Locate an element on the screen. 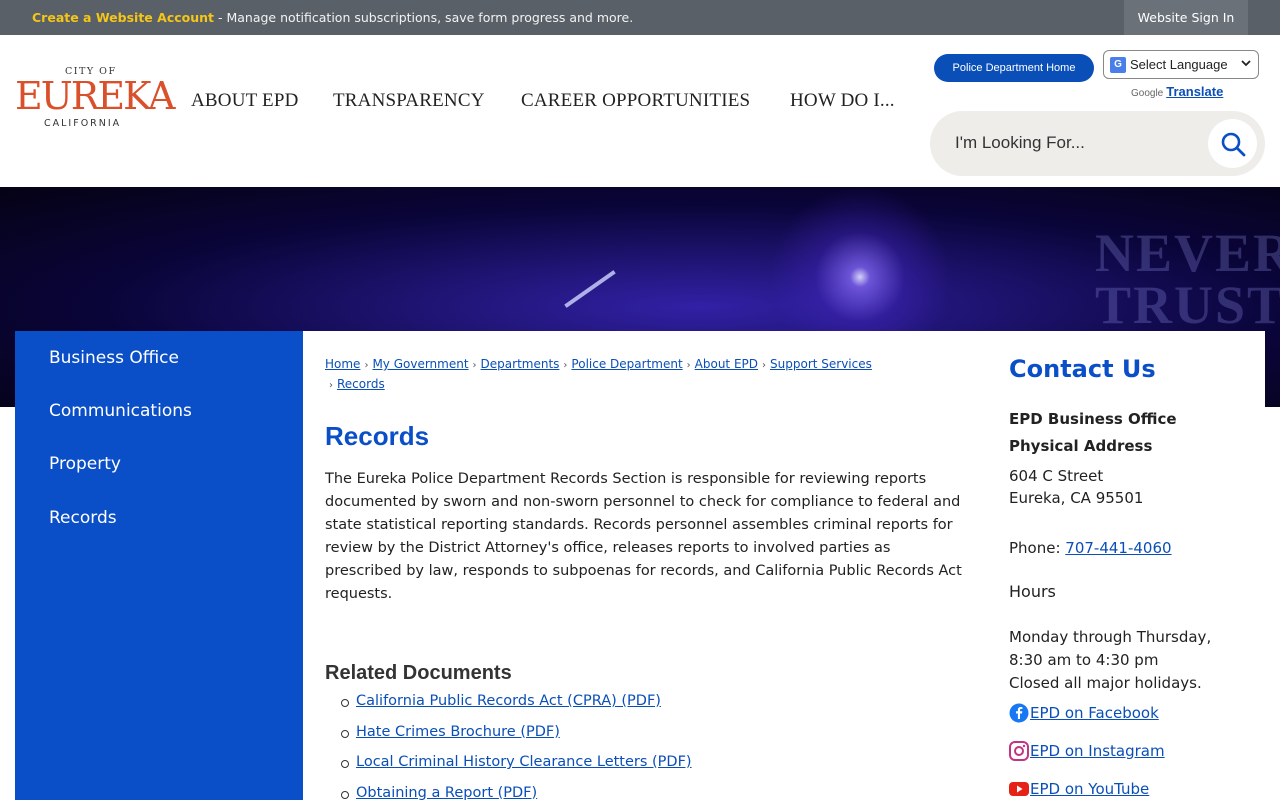 The image size is (1280, 800). contact-org: EPD Business Office is located at coordinates (1093, 419).